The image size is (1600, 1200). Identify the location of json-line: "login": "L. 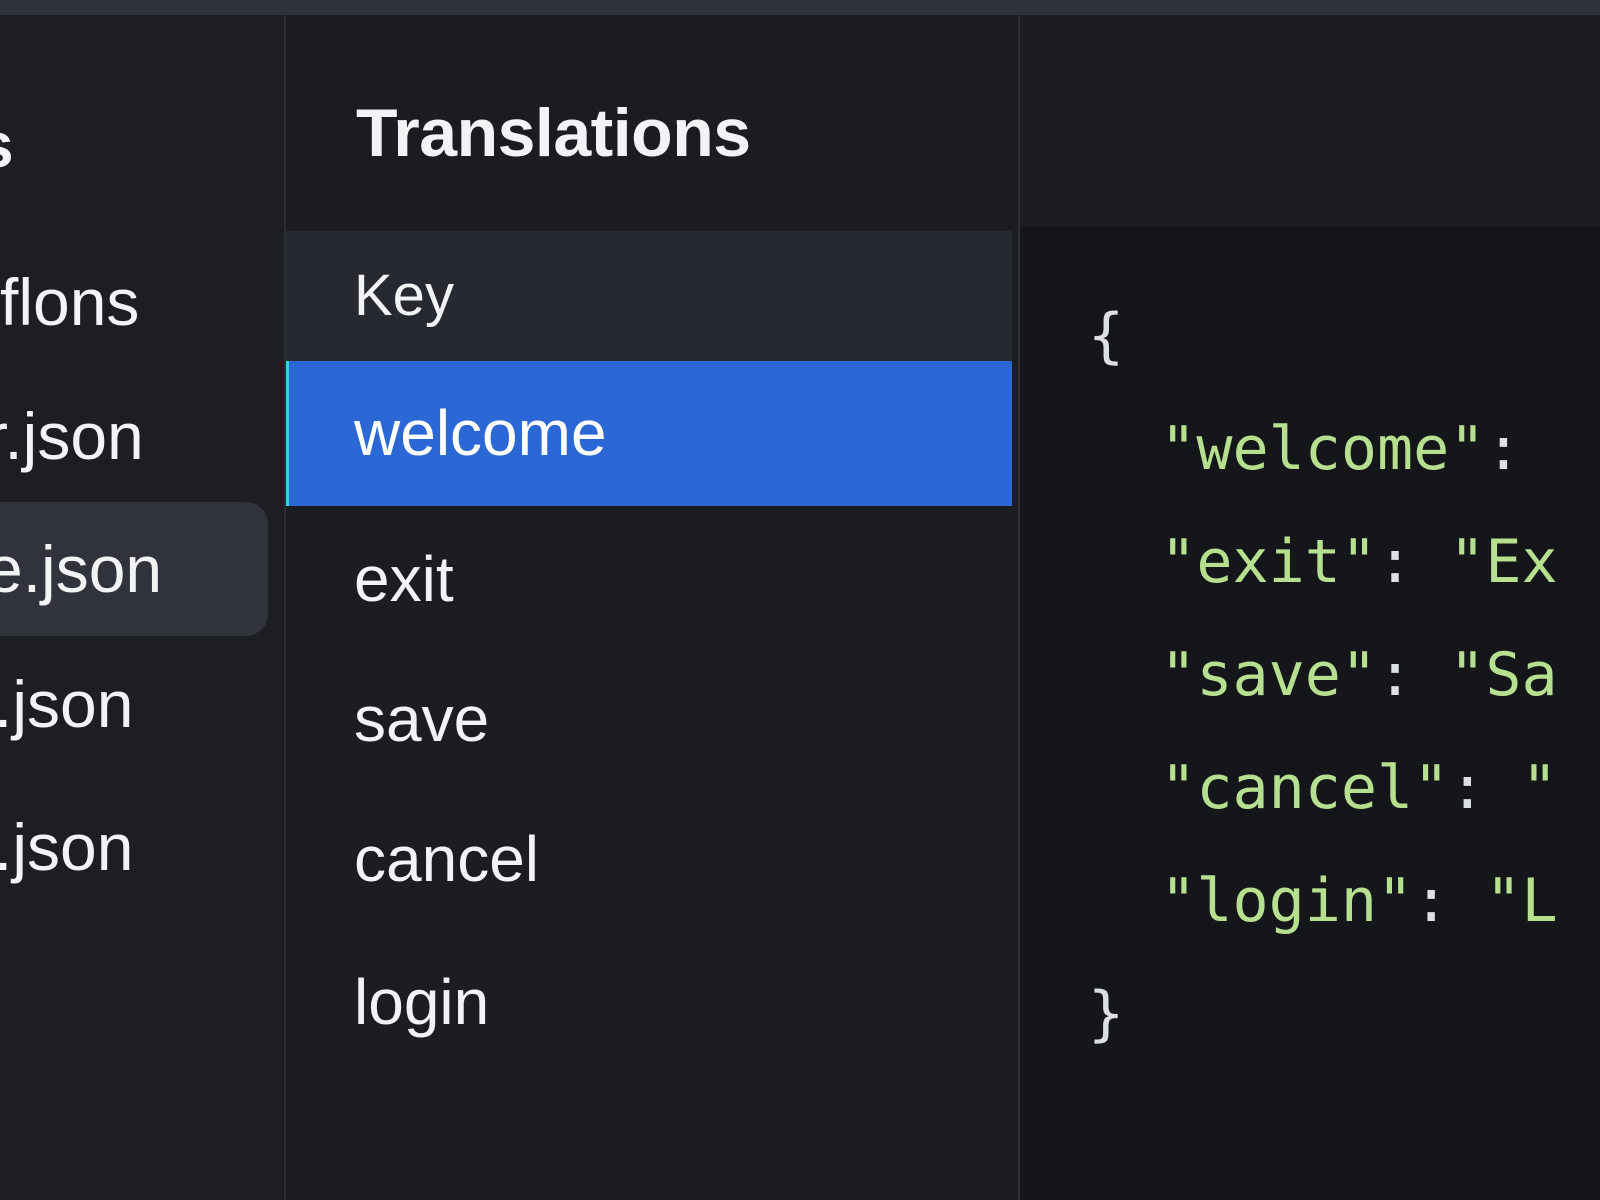
(1323, 901).